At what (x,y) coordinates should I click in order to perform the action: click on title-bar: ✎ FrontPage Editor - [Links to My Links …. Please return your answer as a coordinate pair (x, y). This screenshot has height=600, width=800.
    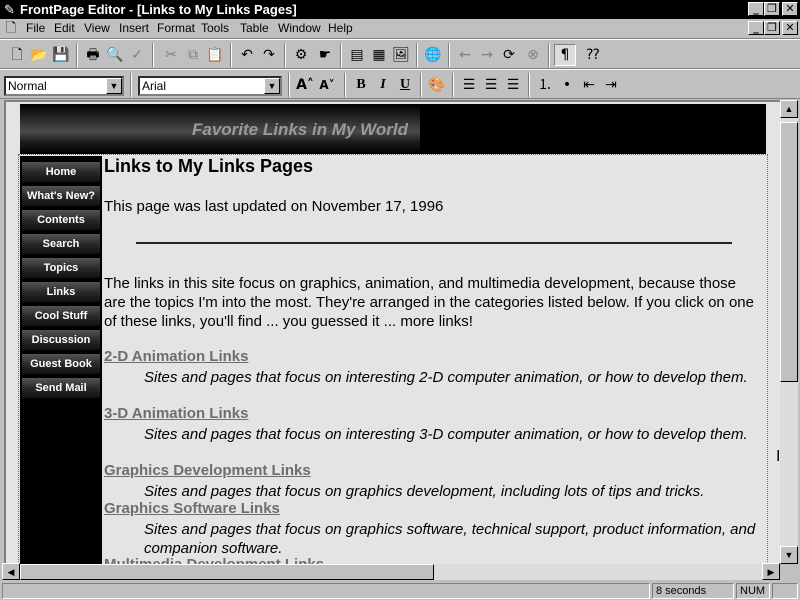
    Looking at the image, I should click on (400, 9).